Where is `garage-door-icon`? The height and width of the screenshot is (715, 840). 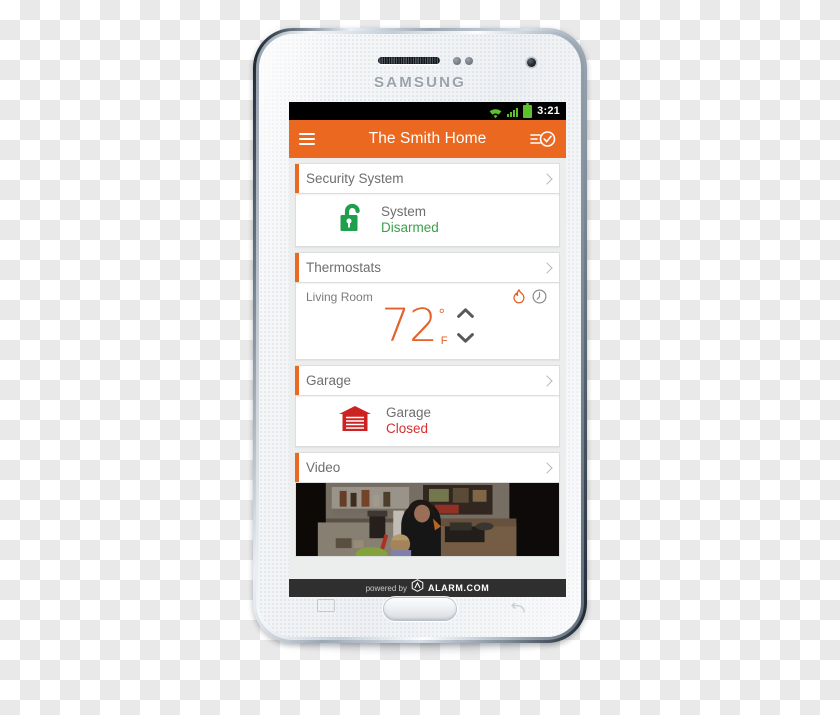 garage-door-icon is located at coordinates (355, 421).